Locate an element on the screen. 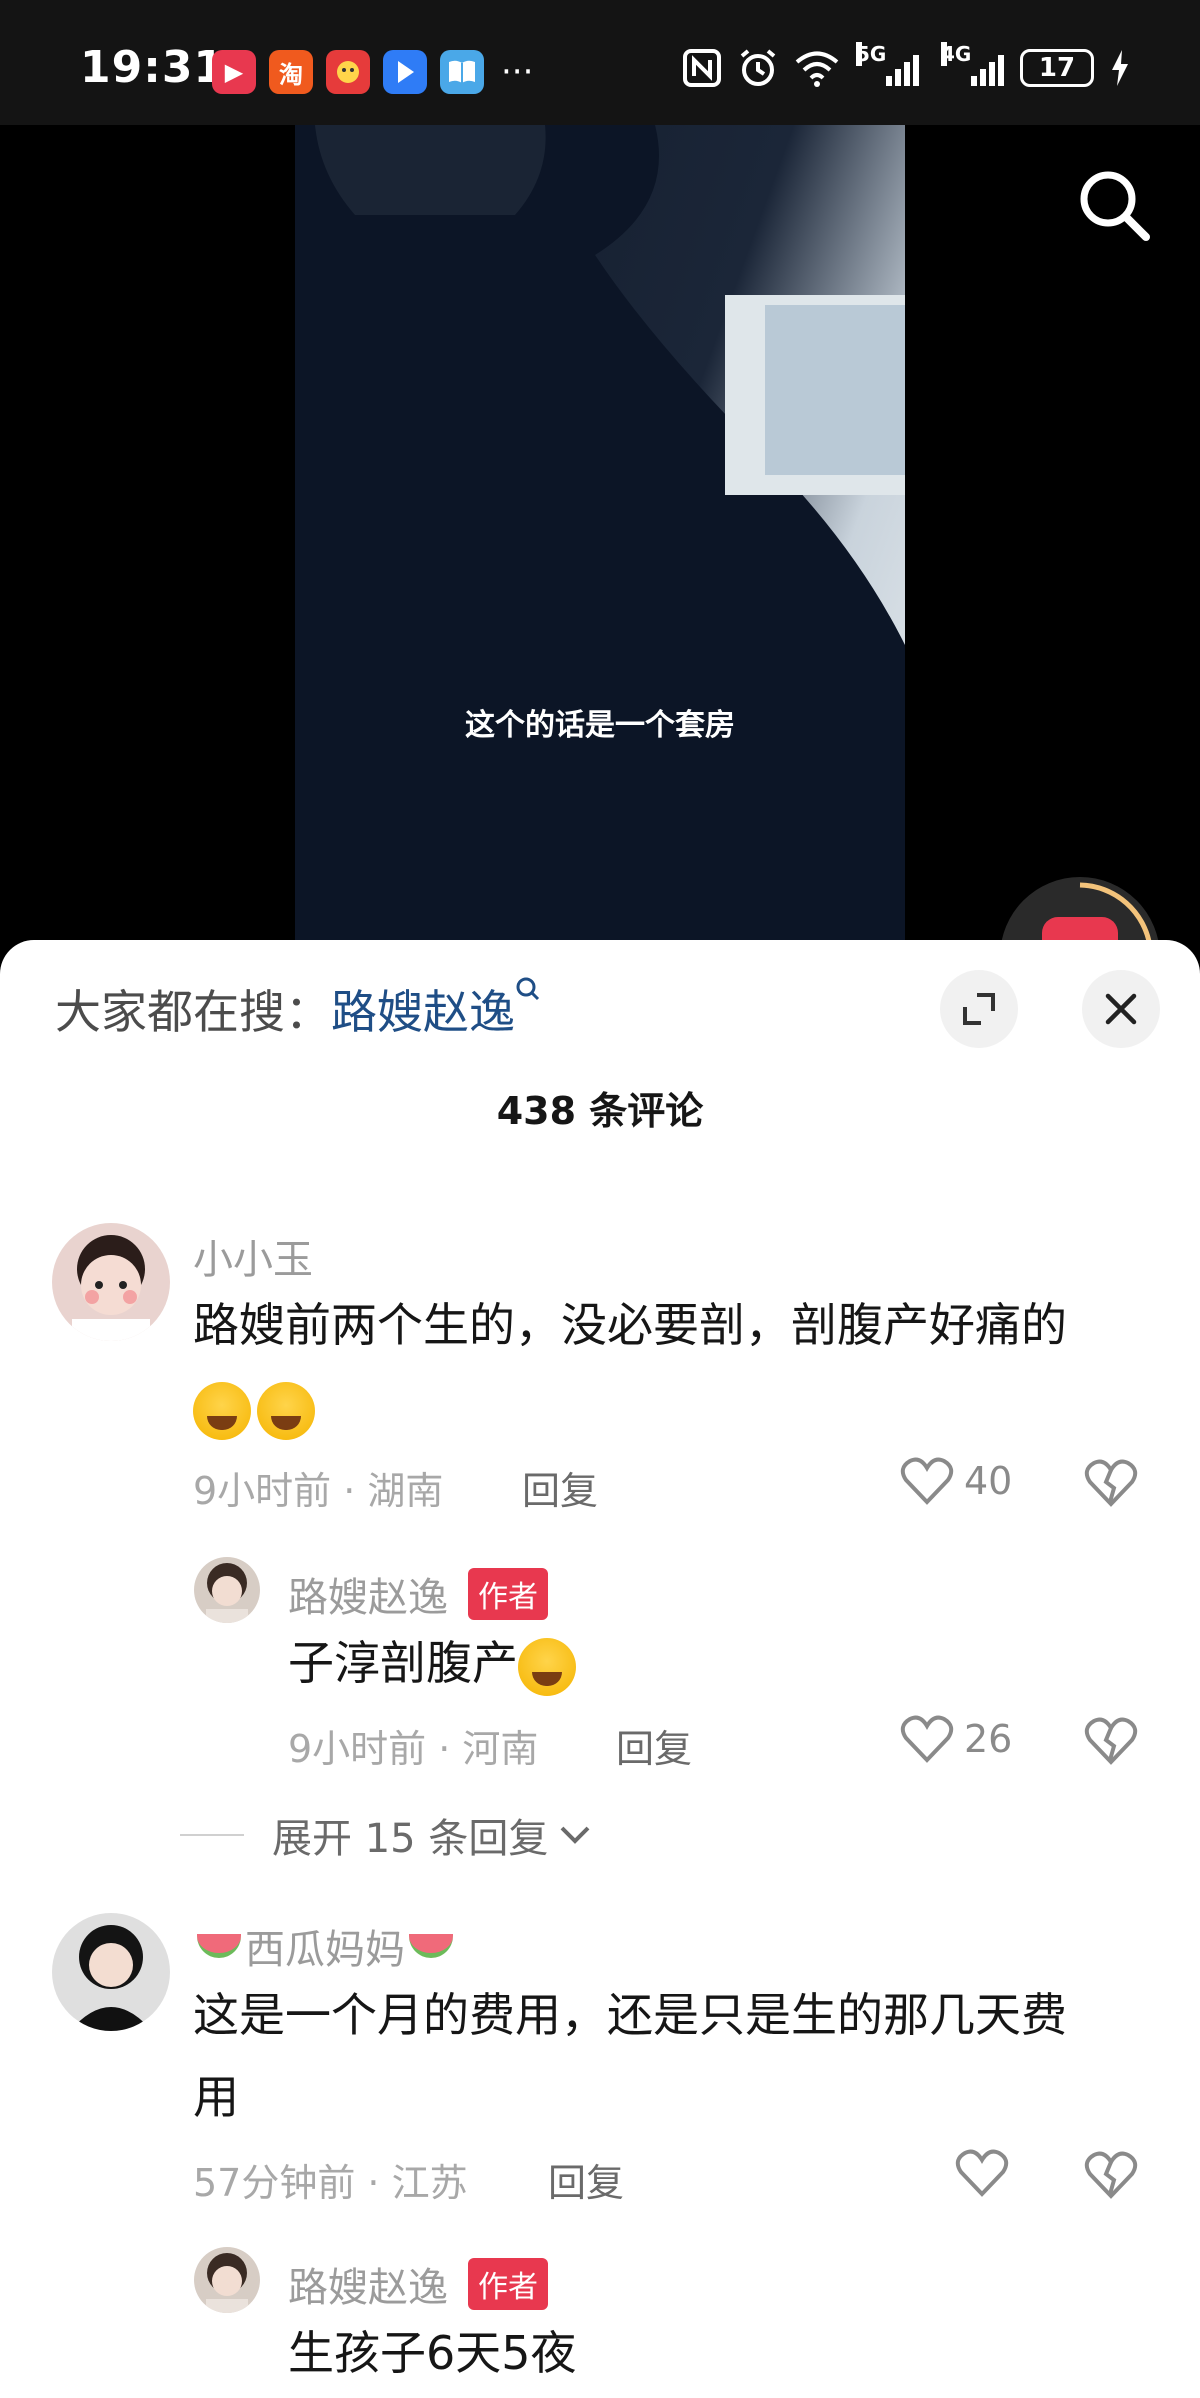 The image size is (1200, 2398). search-button is located at coordinates (1114, 205).